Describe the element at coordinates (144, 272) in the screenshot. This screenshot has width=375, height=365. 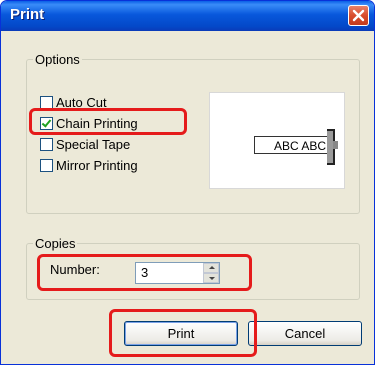
I see `number-highlight` at that location.